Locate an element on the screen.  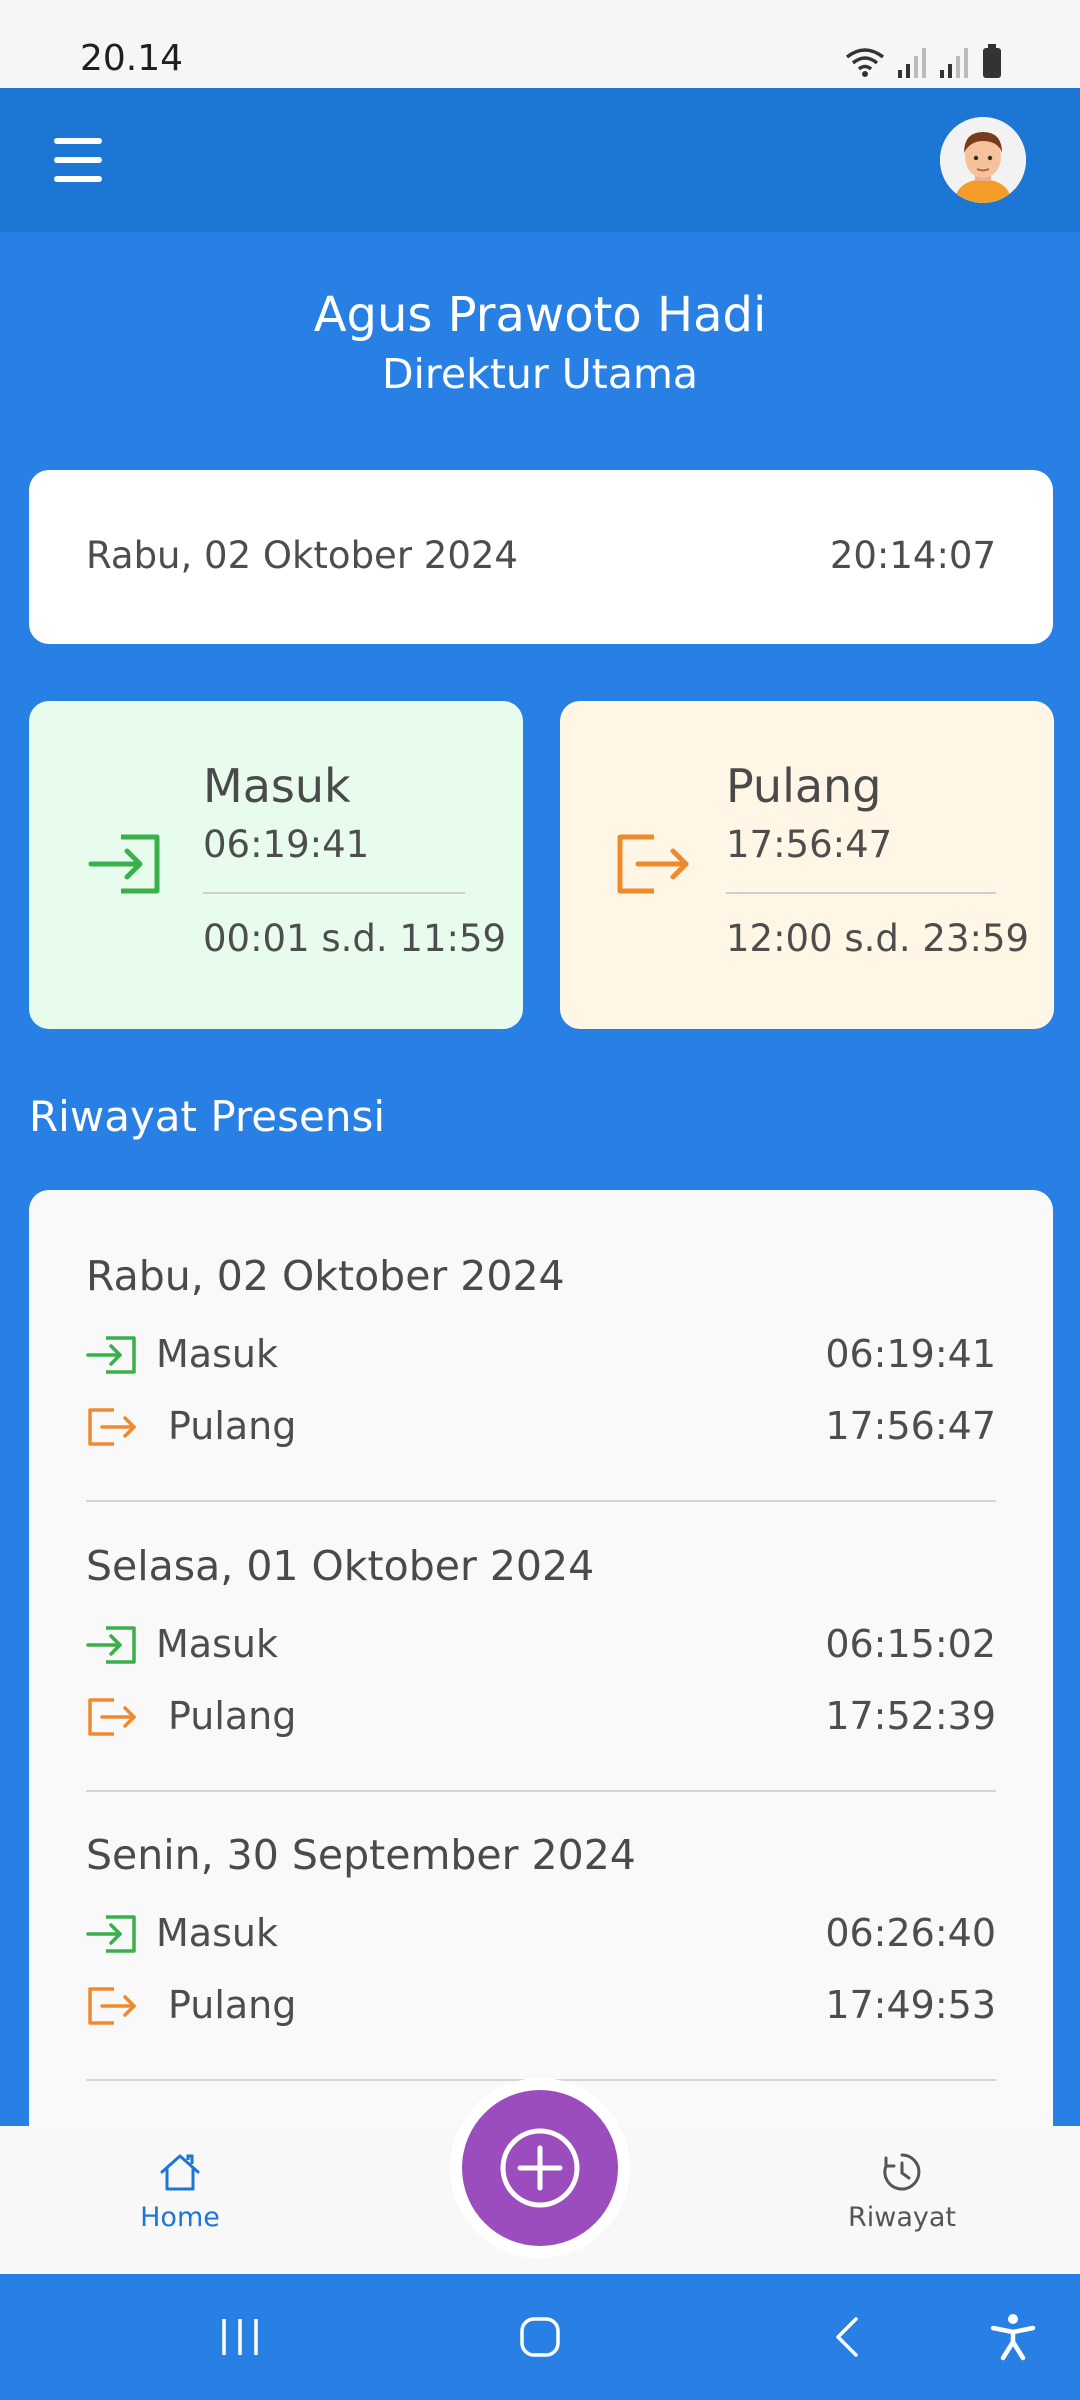
avatar-icon is located at coordinates (983, 160).